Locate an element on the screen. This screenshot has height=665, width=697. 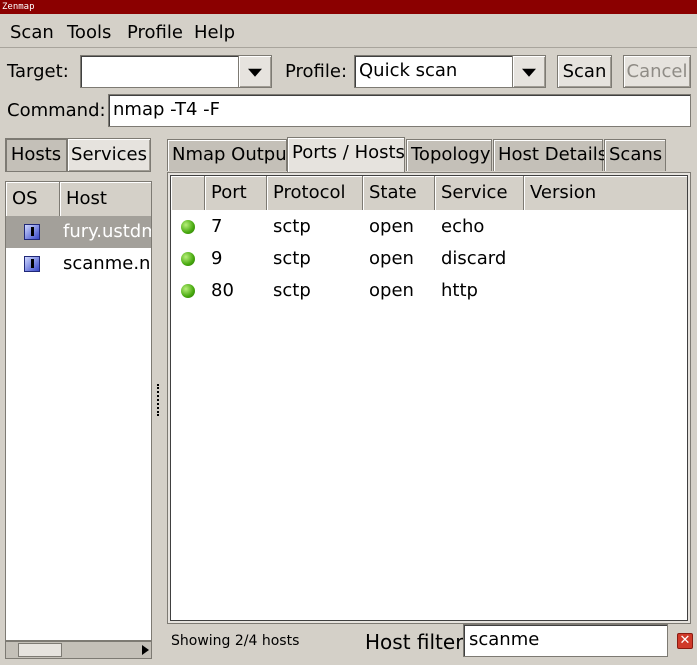
window-title: Zenmap is located at coordinates (348, 7).